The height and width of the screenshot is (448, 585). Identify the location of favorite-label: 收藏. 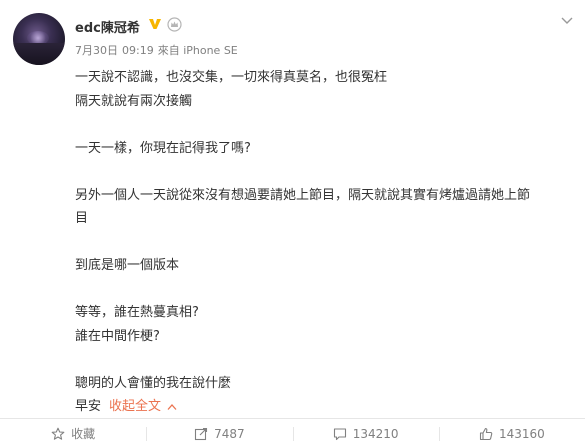
(83, 434).